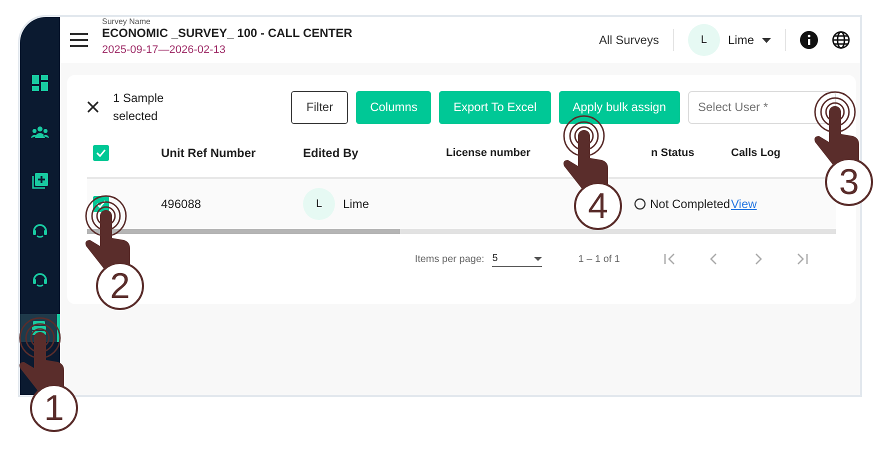 The image size is (879, 450). I want to click on globe-icon, so click(841, 40).